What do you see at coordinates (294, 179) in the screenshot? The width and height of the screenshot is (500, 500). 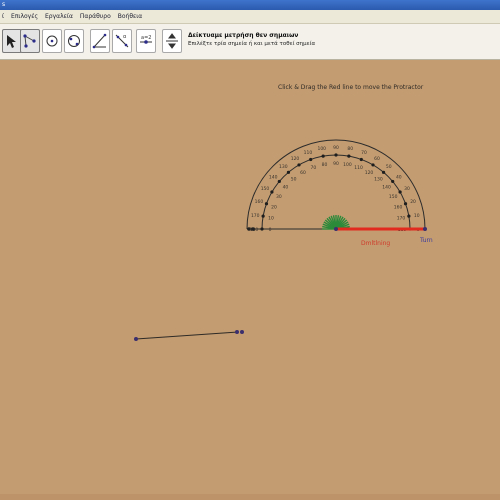 I see `protractor-inner-label: 50` at bounding box center [294, 179].